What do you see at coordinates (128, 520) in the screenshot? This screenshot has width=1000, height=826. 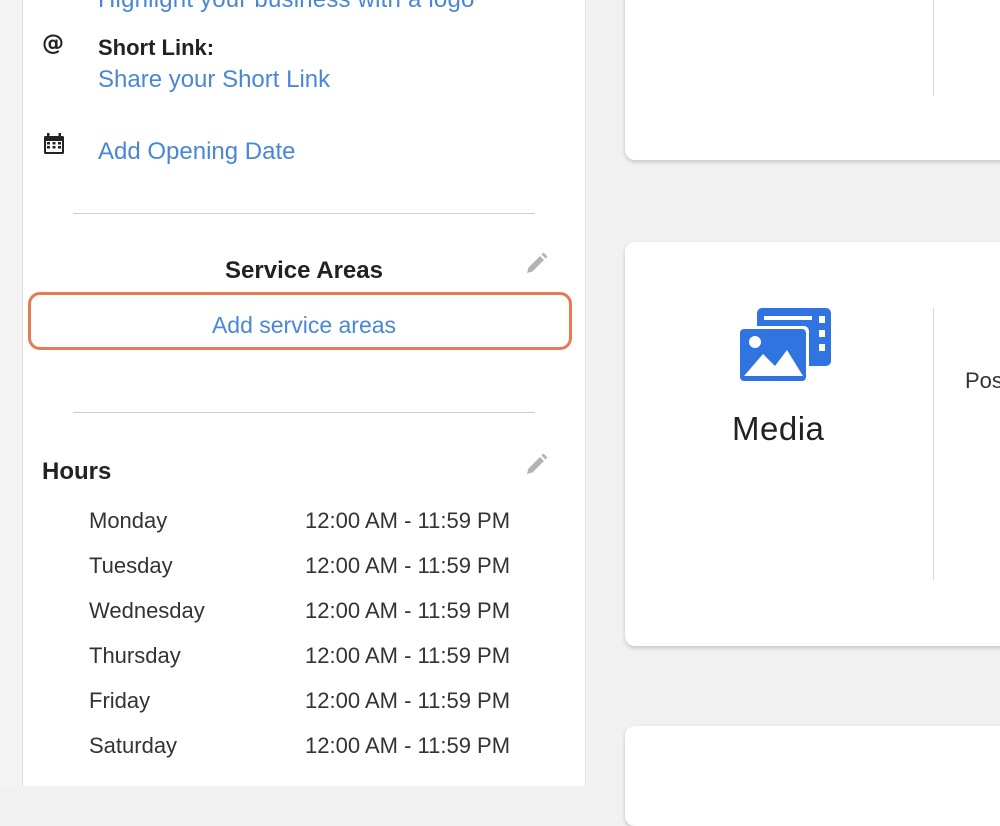 I see `hours-day: Monday` at bounding box center [128, 520].